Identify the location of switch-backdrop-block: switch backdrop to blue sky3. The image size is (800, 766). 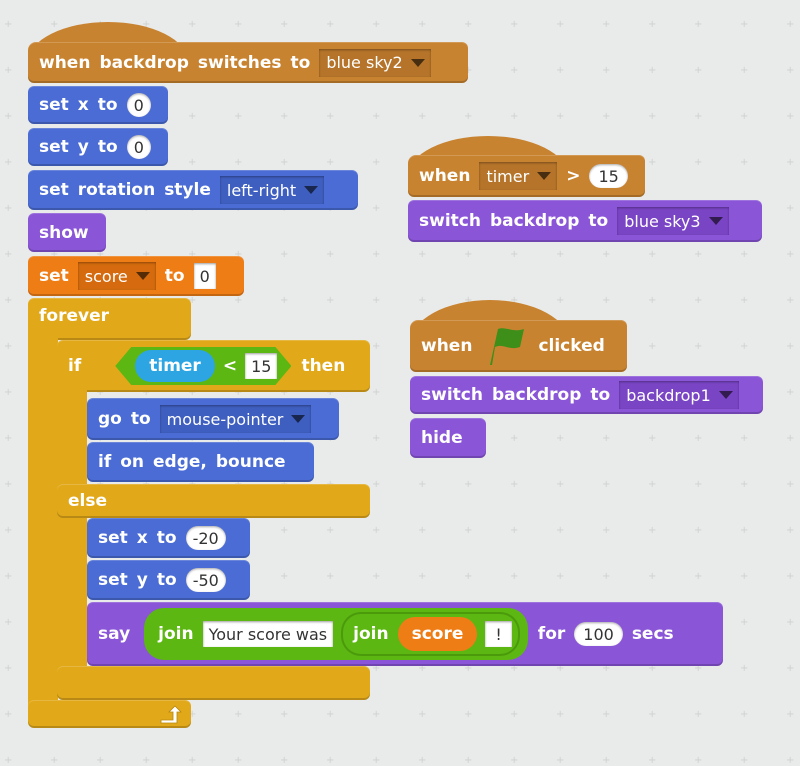
(585, 221).